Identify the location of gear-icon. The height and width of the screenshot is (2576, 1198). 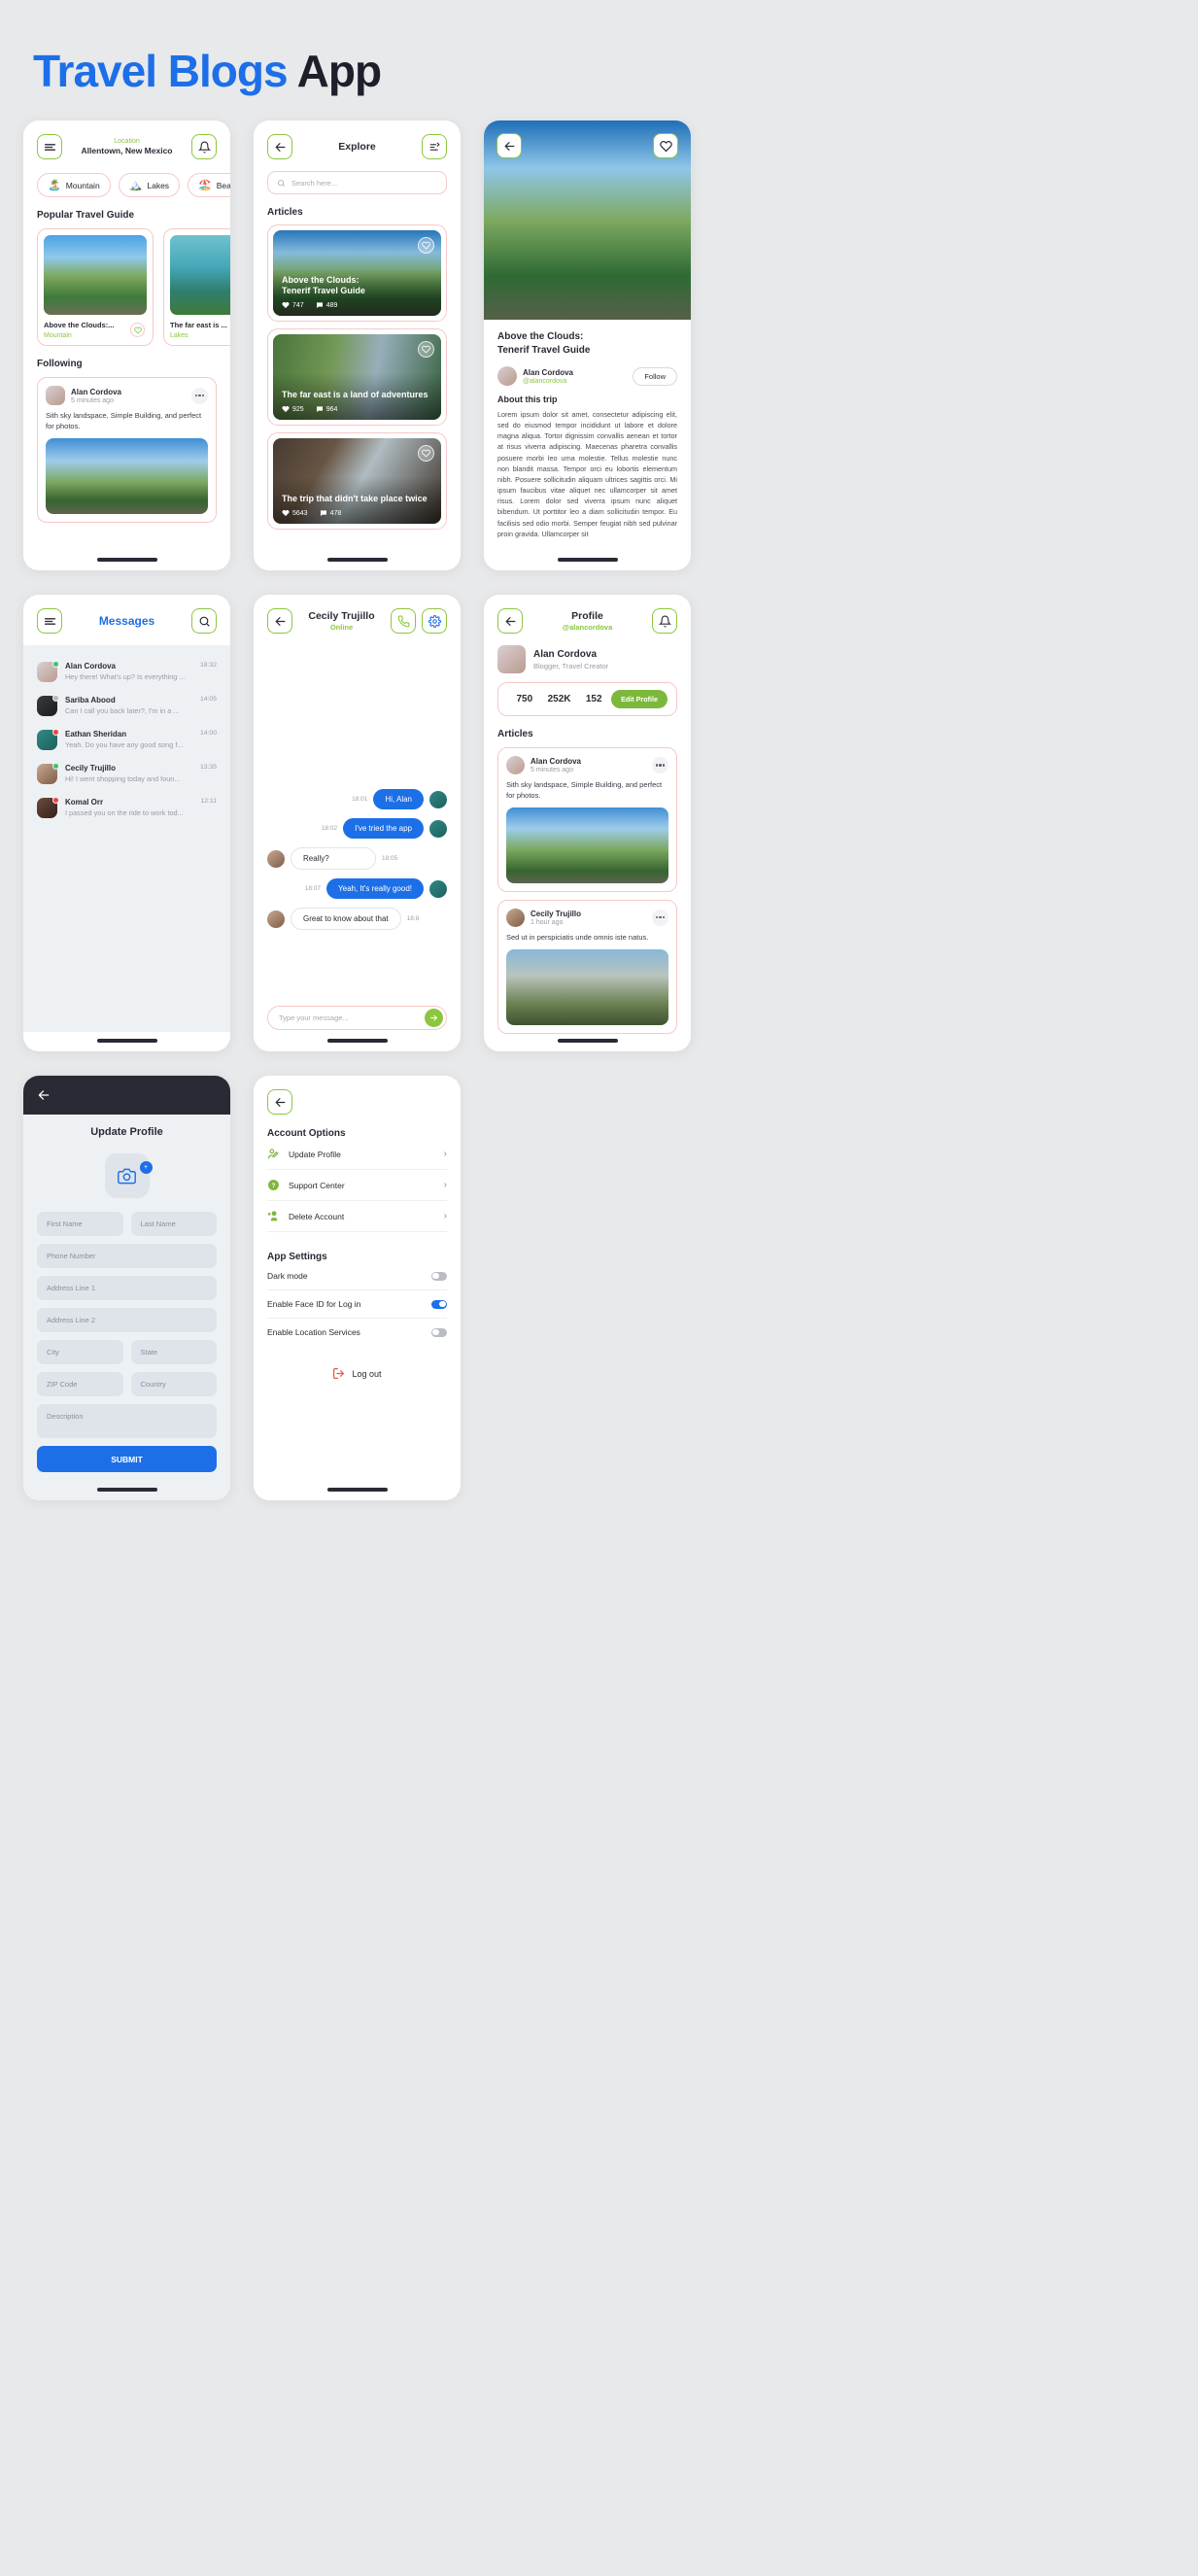
(434, 621).